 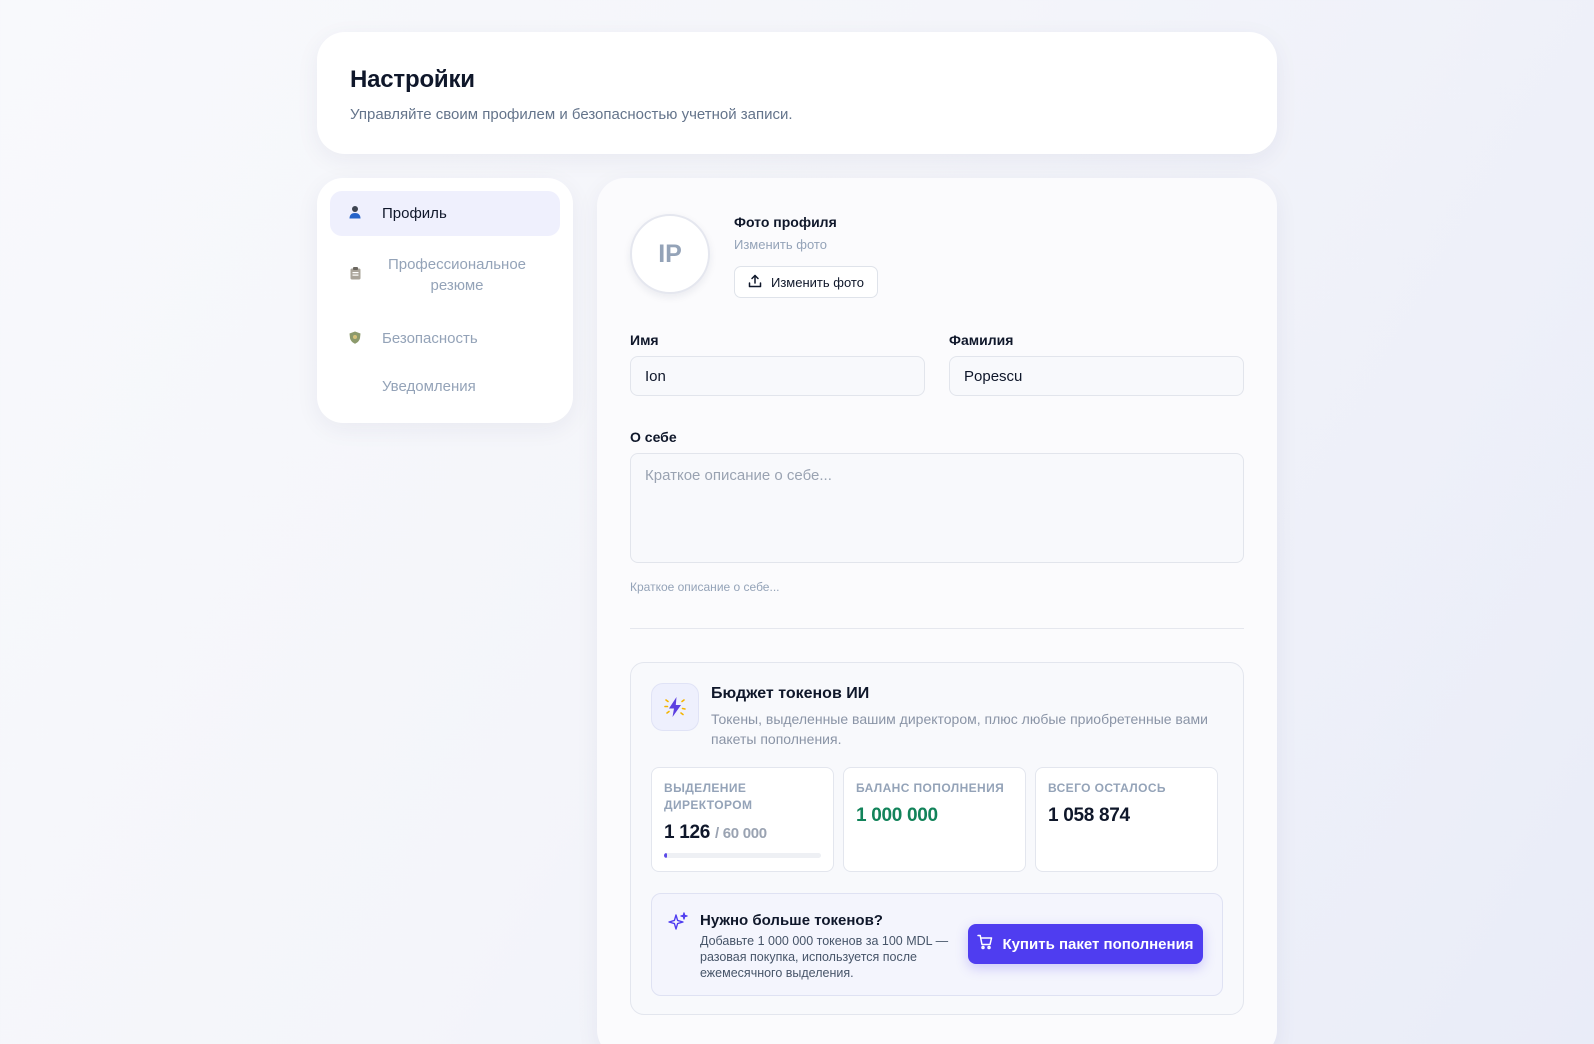 I want to click on director-total: / 60 000, so click(x=741, y=833).